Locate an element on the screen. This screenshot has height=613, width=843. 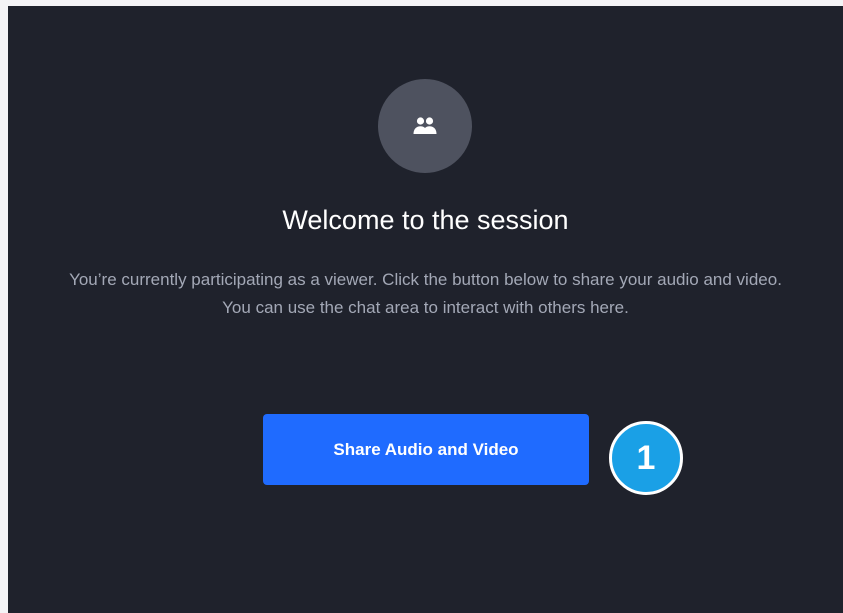
step-number-badge: 1 is located at coordinates (646, 458).